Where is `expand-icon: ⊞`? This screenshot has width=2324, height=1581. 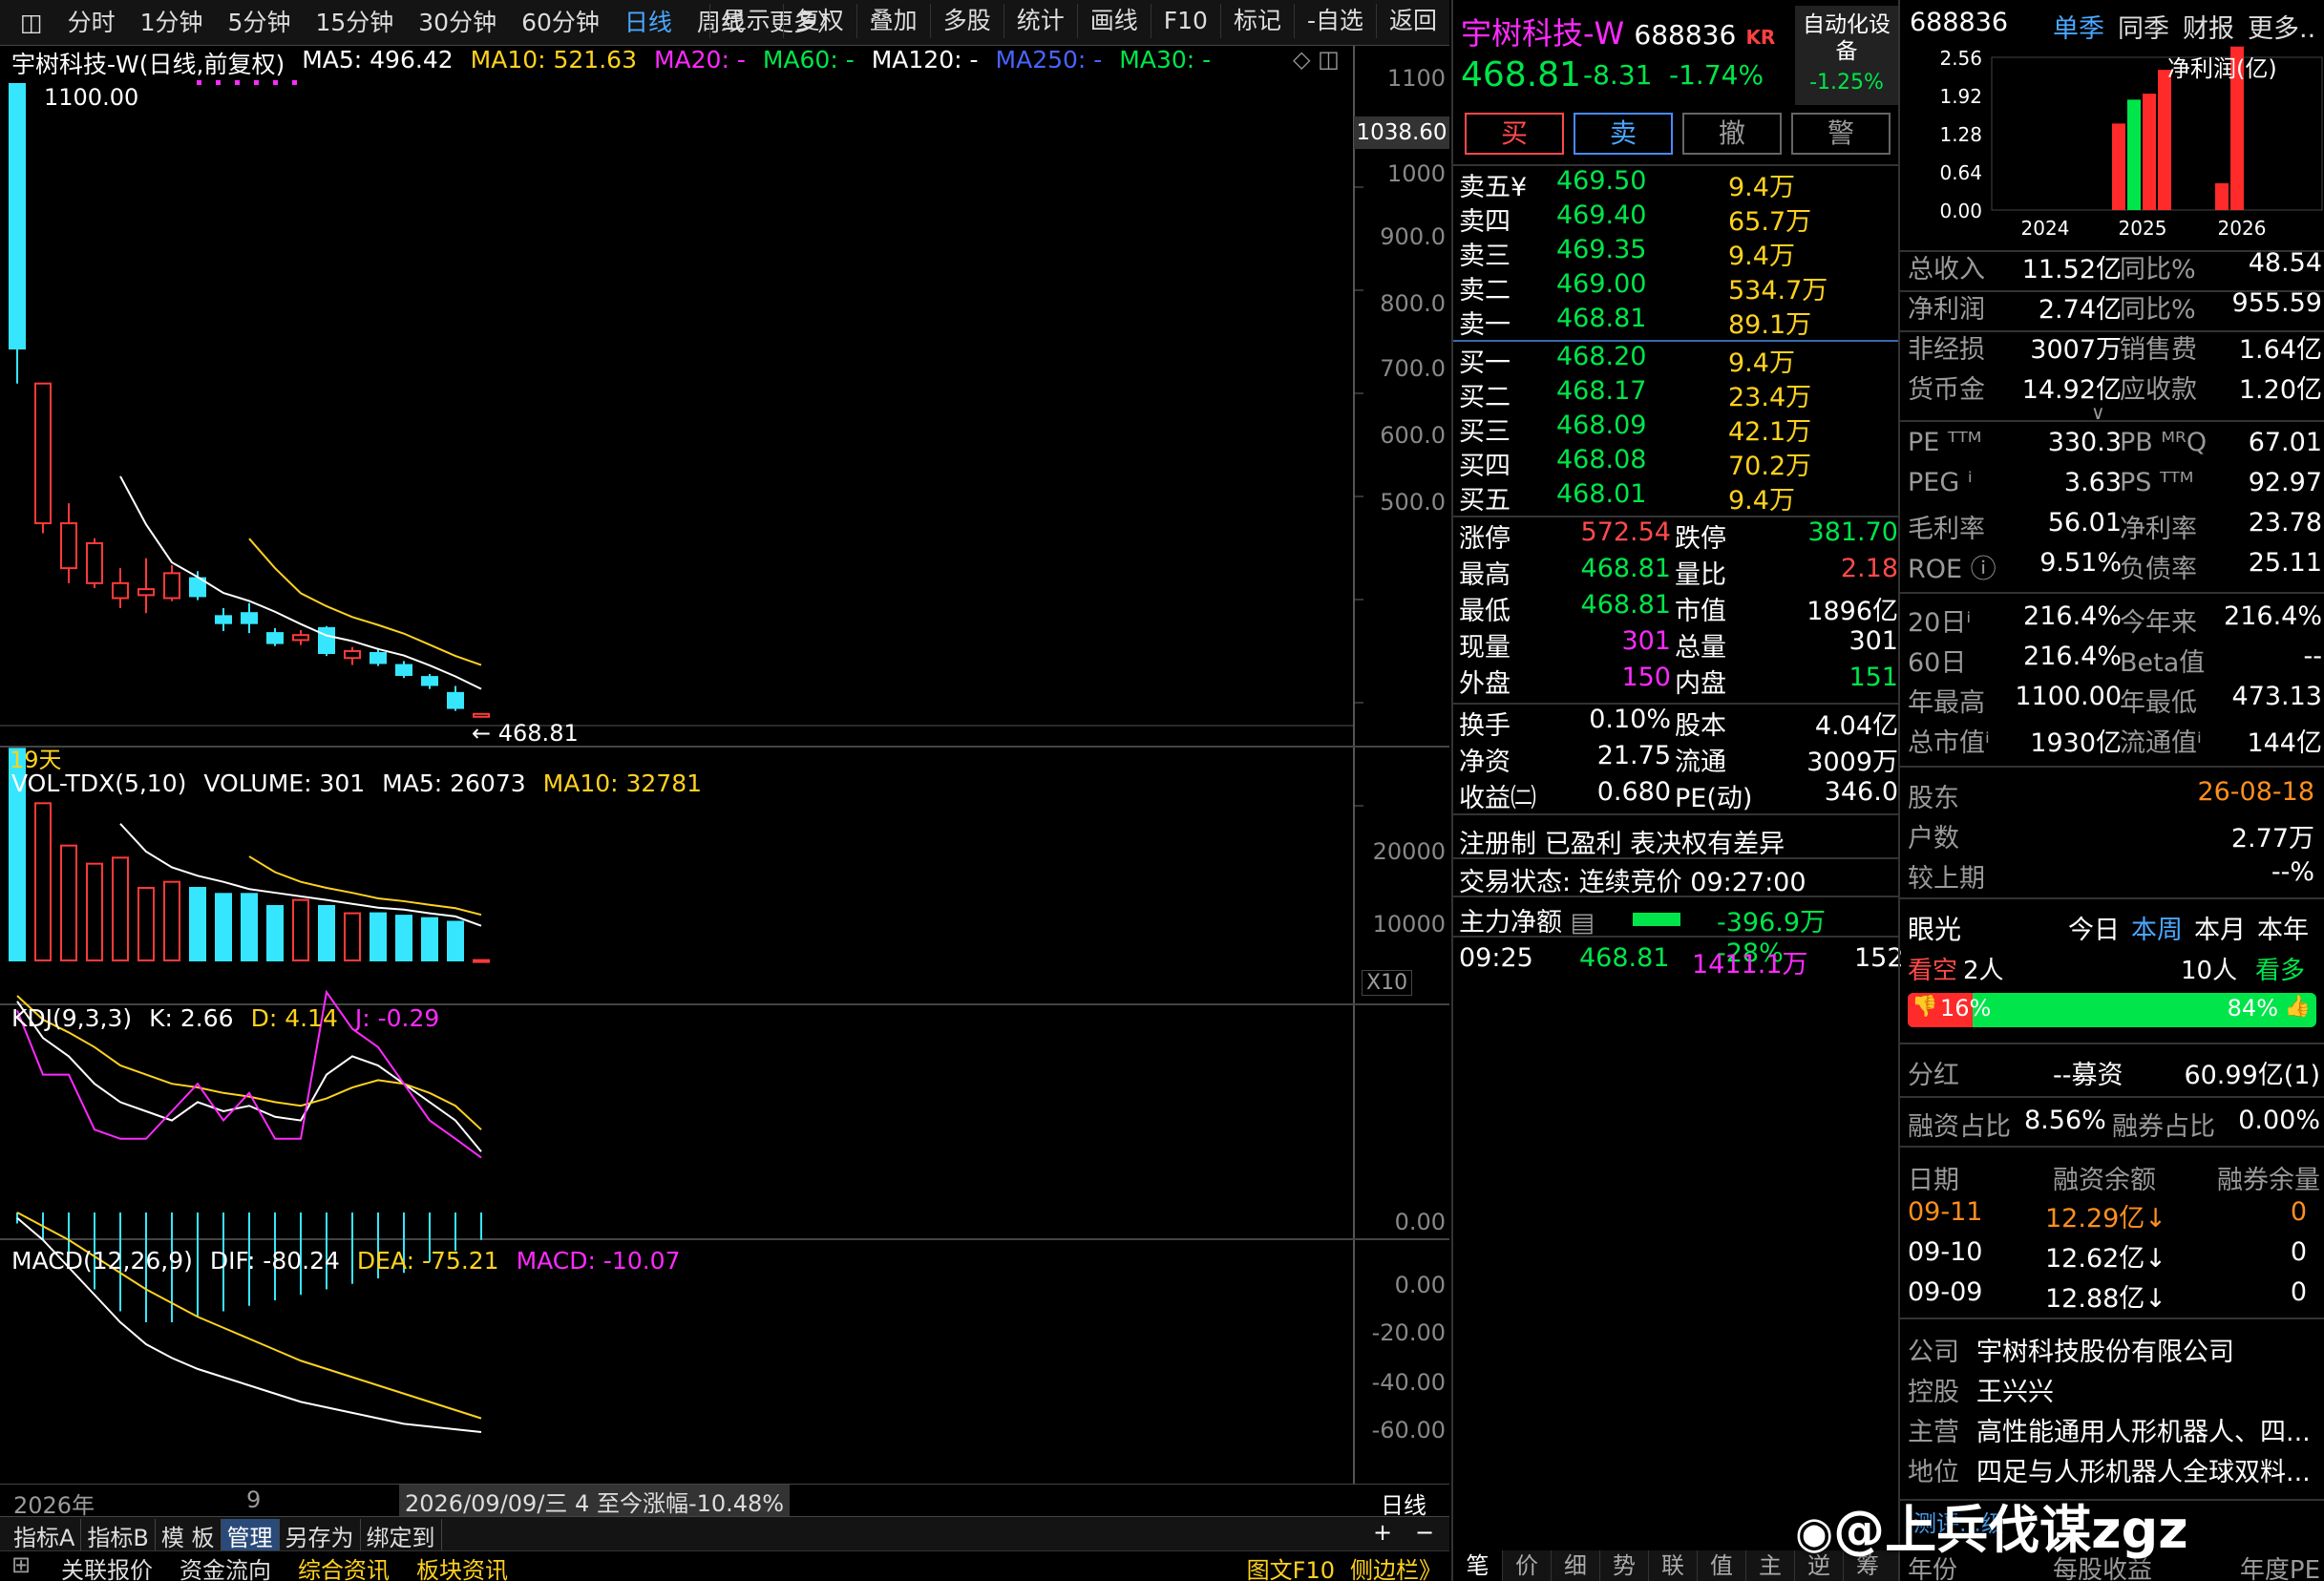
expand-icon: ⊞ is located at coordinates (21, 1564).